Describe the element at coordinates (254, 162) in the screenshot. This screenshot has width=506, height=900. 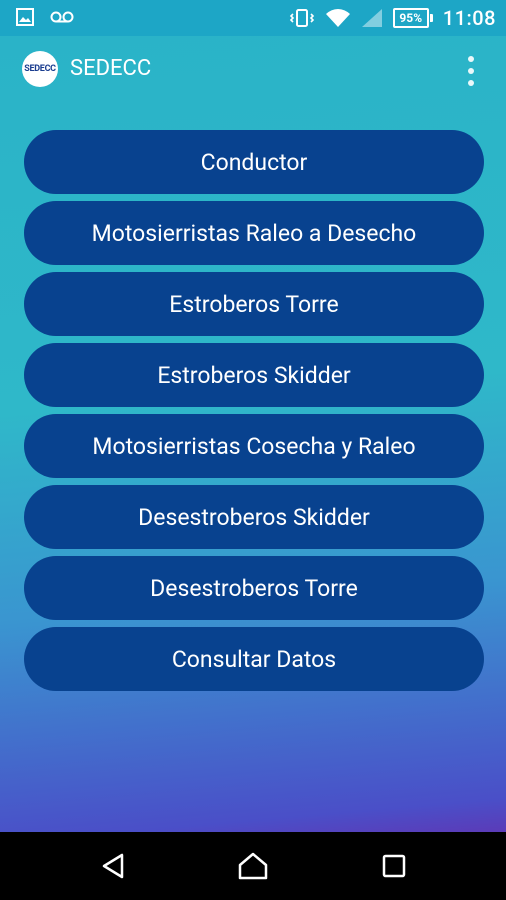
I see `conductor-button: Conductor` at that location.